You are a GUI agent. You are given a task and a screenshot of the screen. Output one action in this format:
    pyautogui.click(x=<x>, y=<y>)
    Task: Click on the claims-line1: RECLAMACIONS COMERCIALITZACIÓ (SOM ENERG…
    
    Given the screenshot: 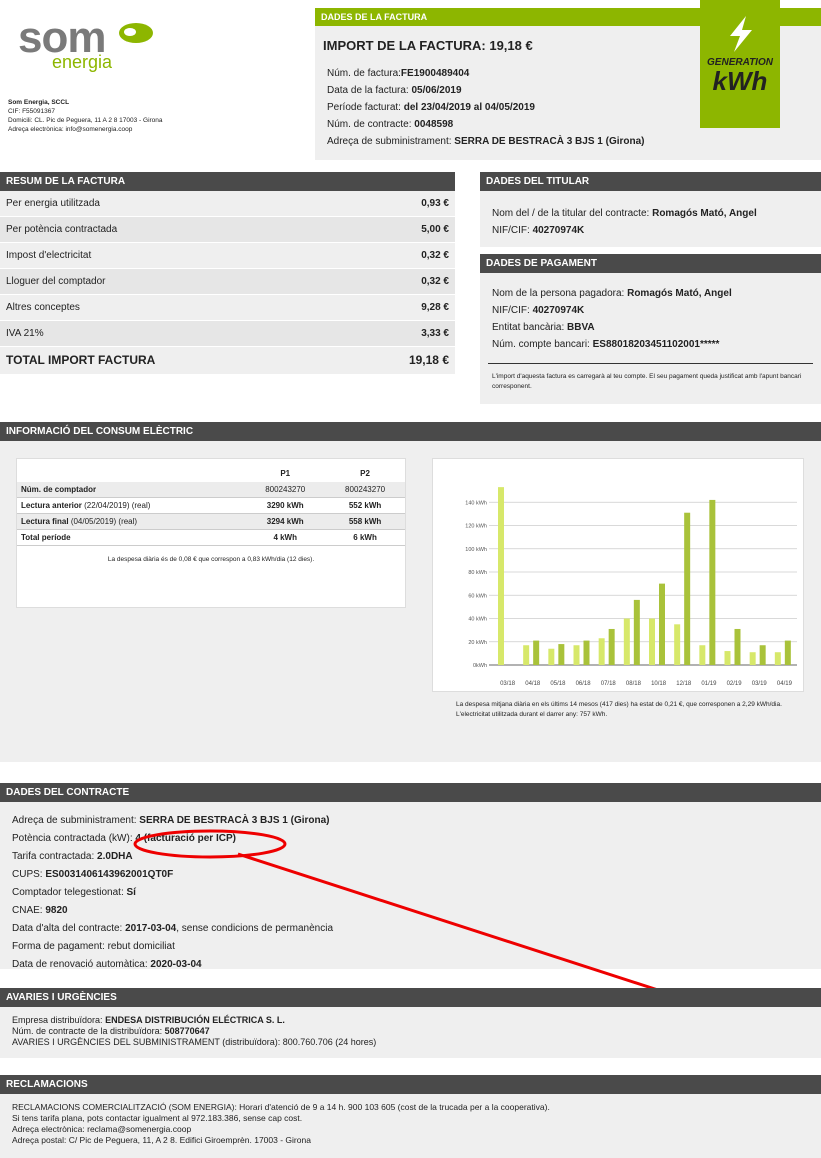 What is the action you would take?
    pyautogui.click(x=281, y=1107)
    